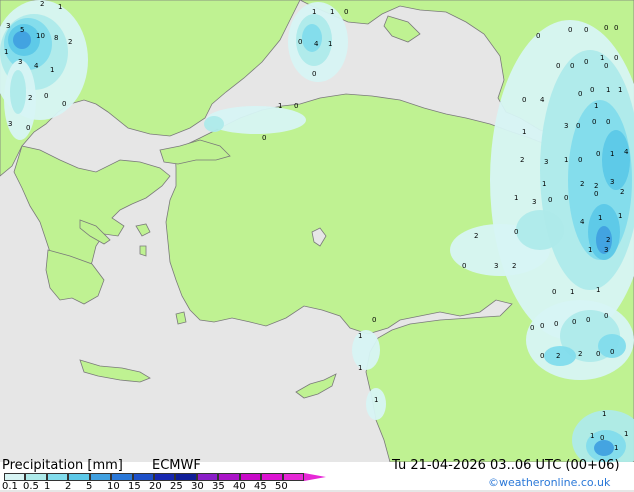 This screenshot has width=634, height=492. Describe the element at coordinates (10, 486) in the screenshot. I see `color-scale-tick-label: 0.1` at that location.